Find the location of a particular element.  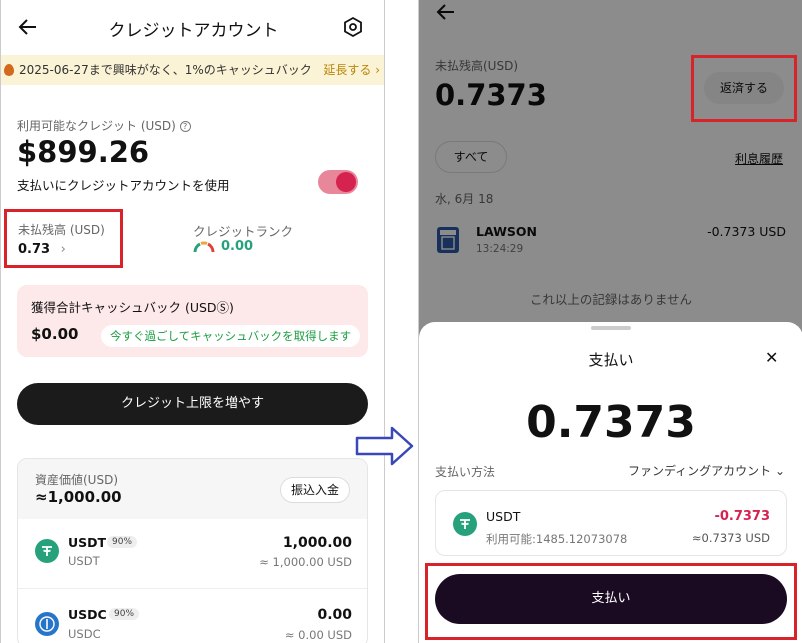

settings-icon is located at coordinates (353, 27).